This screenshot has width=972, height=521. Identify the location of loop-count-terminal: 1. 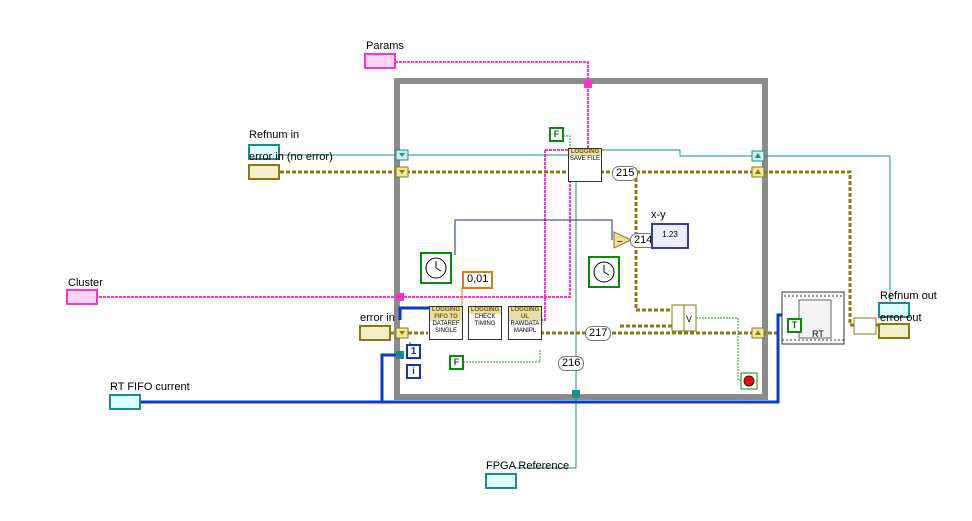
(413, 351).